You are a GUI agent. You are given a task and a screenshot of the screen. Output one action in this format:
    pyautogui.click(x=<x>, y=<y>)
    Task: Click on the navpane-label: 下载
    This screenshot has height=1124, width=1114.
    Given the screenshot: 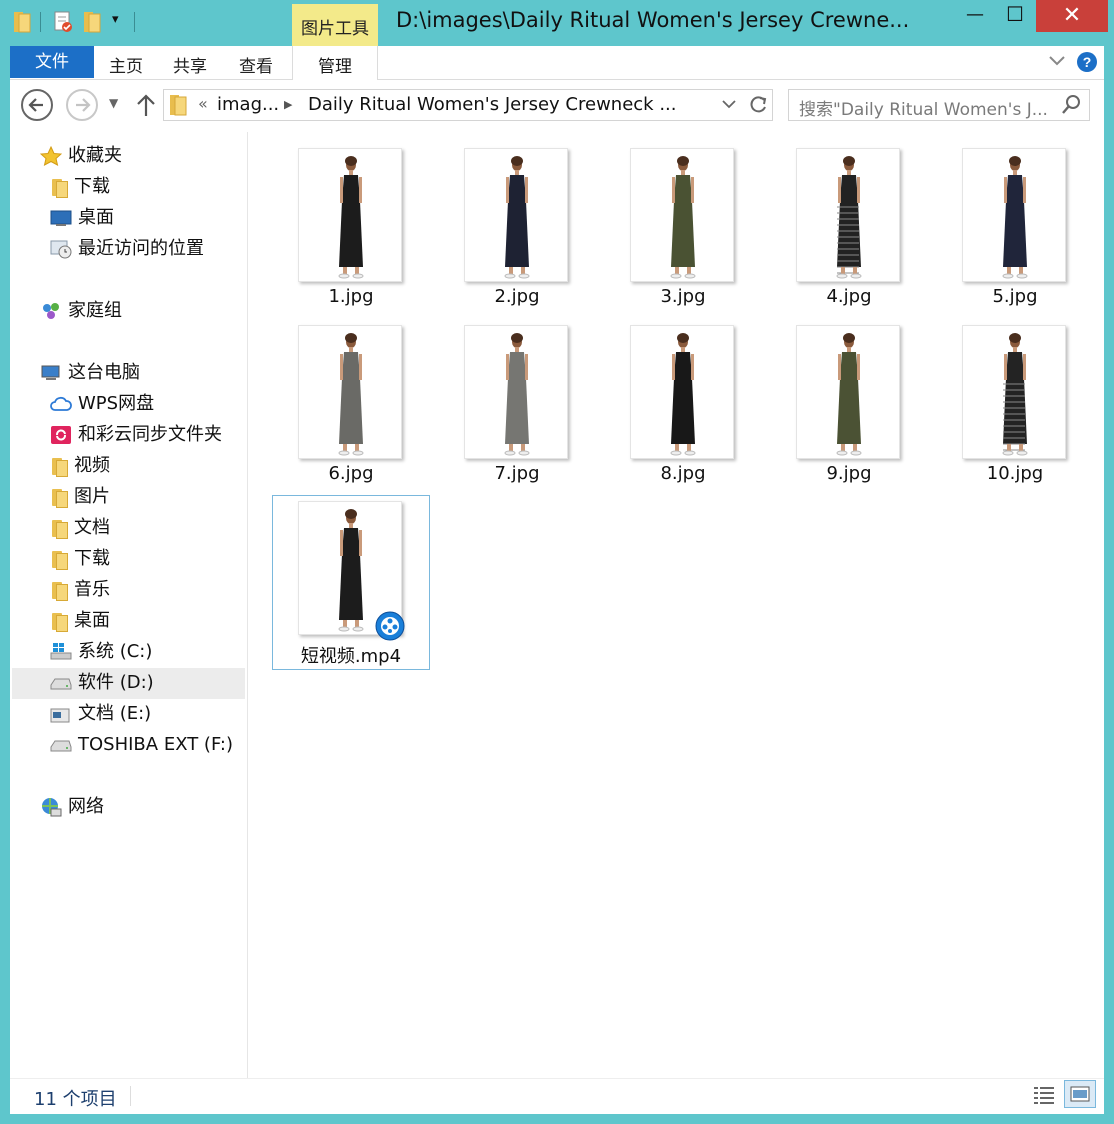 What is the action you would take?
    pyautogui.click(x=92, y=186)
    